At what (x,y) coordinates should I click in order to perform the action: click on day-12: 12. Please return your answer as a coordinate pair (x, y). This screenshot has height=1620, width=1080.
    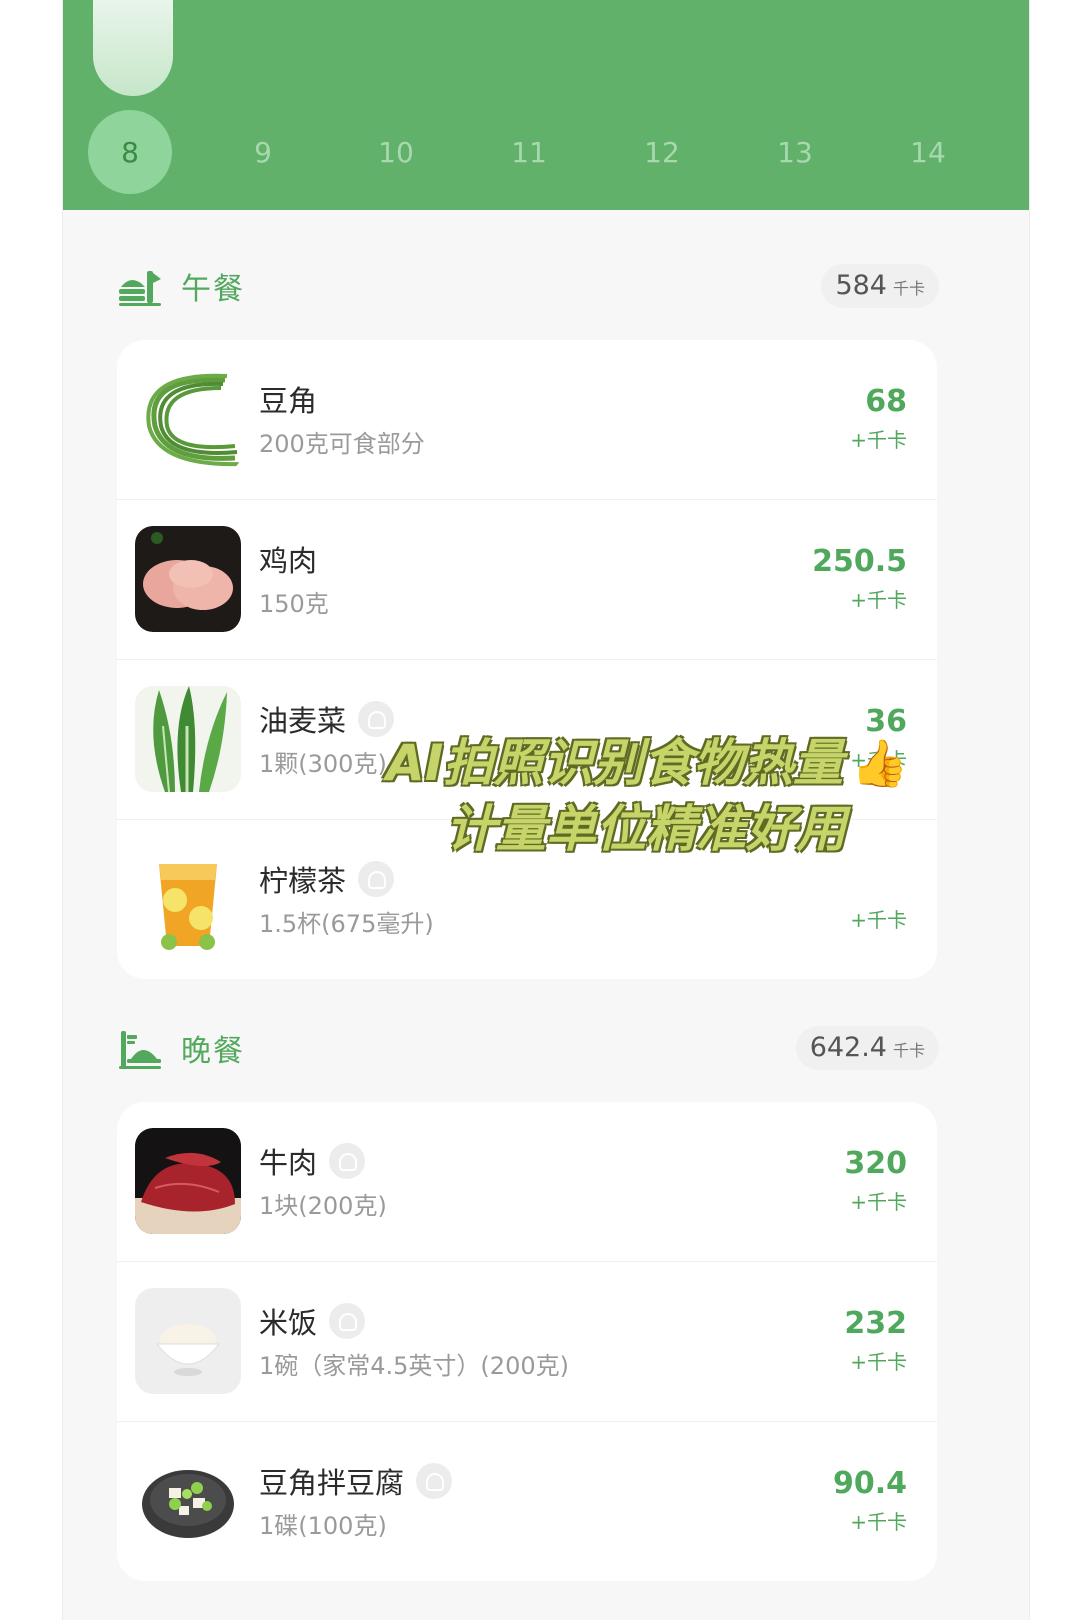
    Looking at the image, I should click on (662, 152).